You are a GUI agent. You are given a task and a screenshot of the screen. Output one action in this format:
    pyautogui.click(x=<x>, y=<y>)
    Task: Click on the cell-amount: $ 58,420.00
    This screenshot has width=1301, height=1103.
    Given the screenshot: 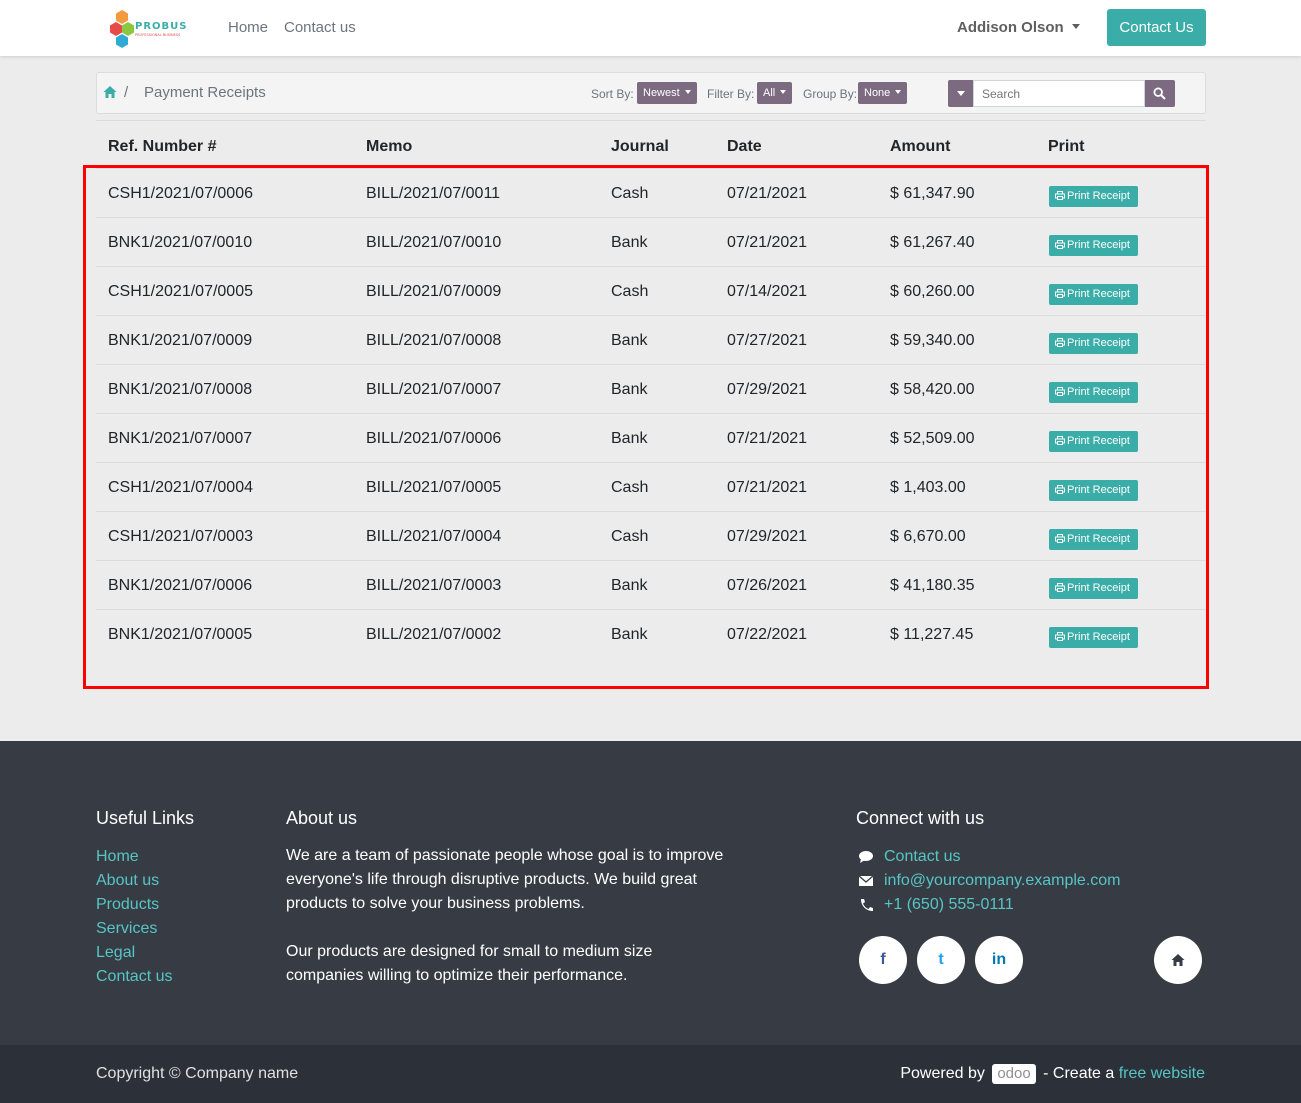 What is the action you would take?
    pyautogui.click(x=932, y=389)
    